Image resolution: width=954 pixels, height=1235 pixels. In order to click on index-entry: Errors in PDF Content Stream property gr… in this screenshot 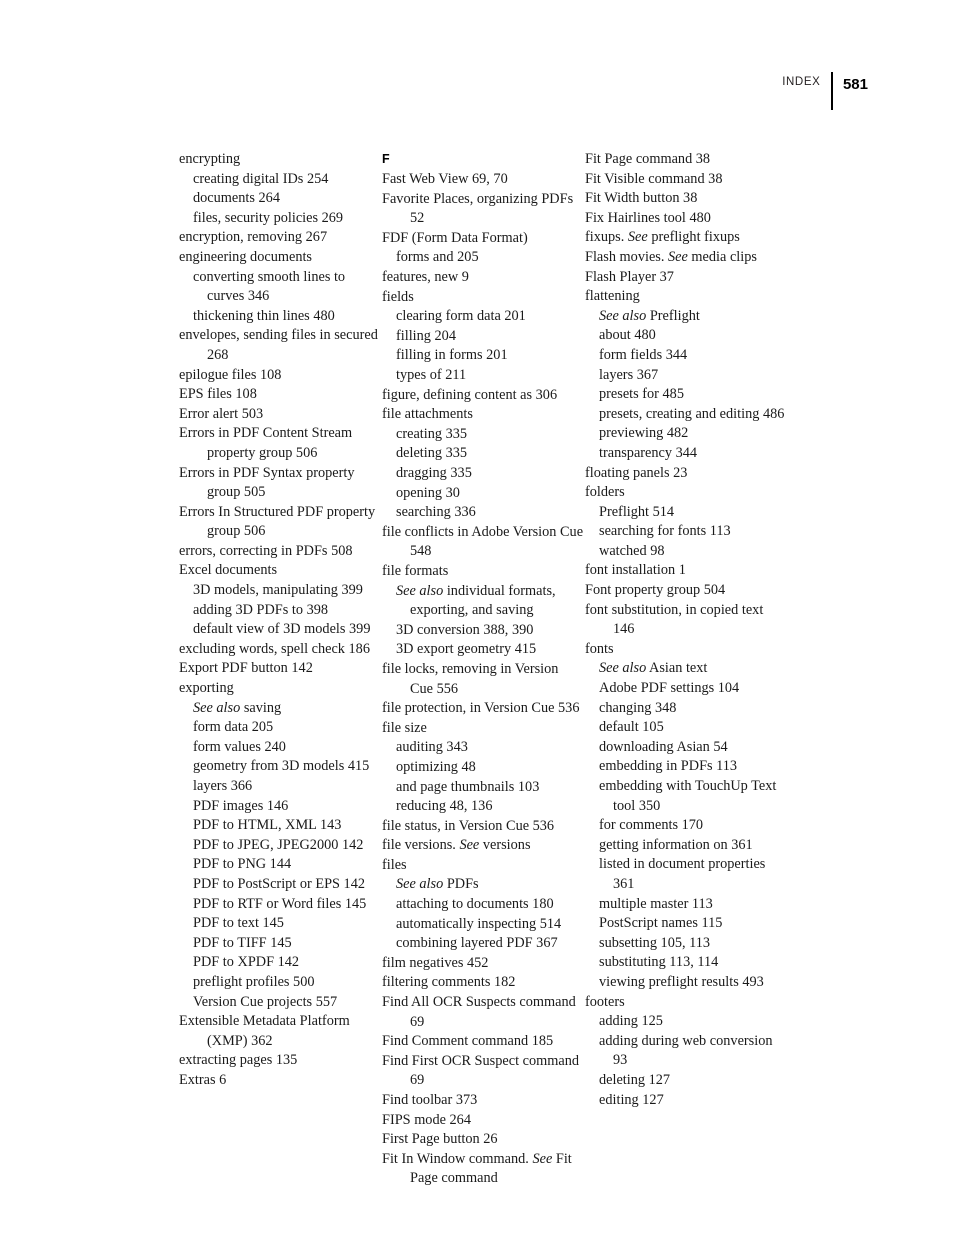, I will do `click(266, 443)`.